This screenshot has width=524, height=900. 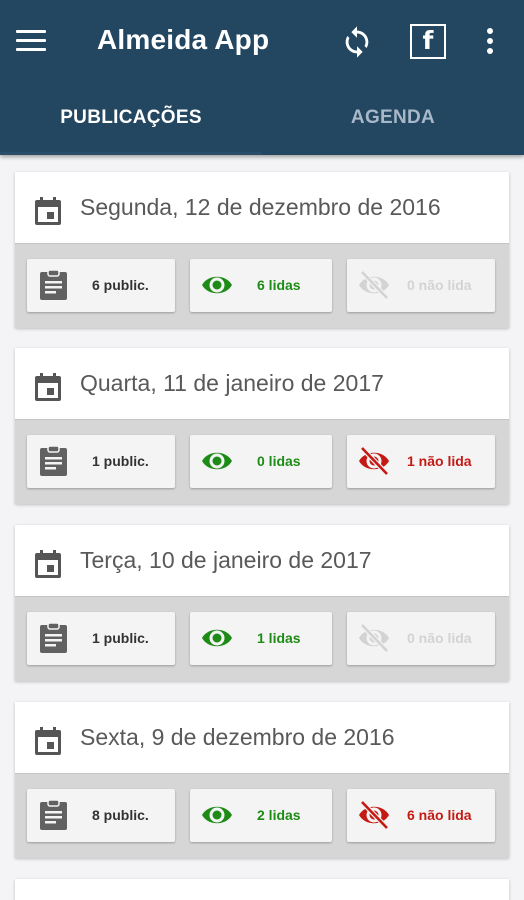 I want to click on day-card-header: Sexta, 9 de dezembro de 2016, so click(x=262, y=737).